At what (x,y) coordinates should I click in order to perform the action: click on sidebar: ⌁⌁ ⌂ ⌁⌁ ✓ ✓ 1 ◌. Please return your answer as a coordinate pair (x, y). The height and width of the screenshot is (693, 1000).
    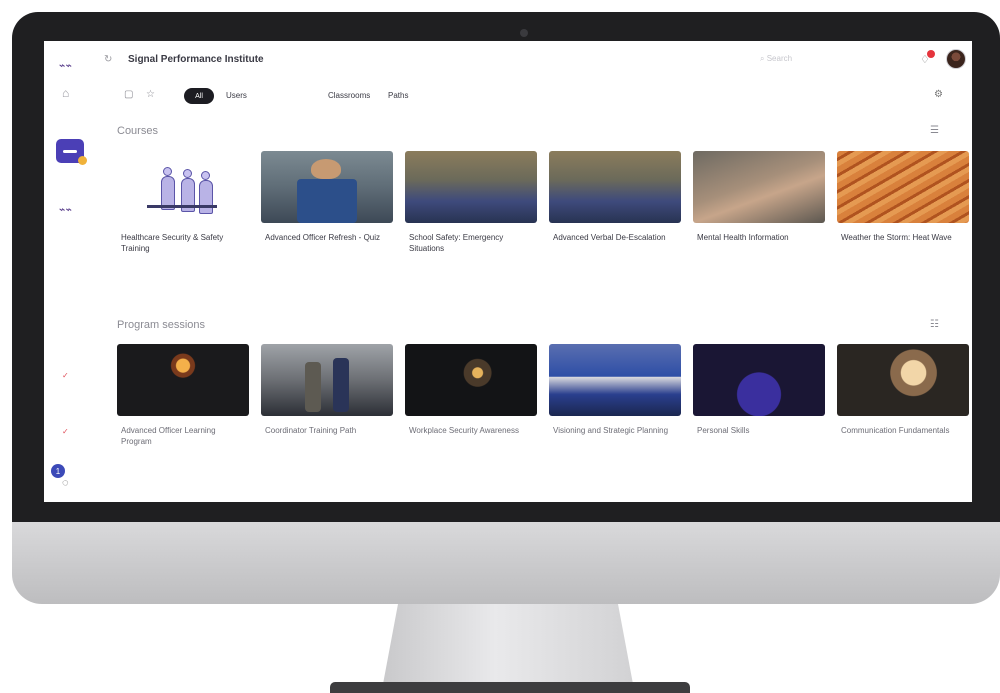
    Looking at the image, I should click on (72, 271).